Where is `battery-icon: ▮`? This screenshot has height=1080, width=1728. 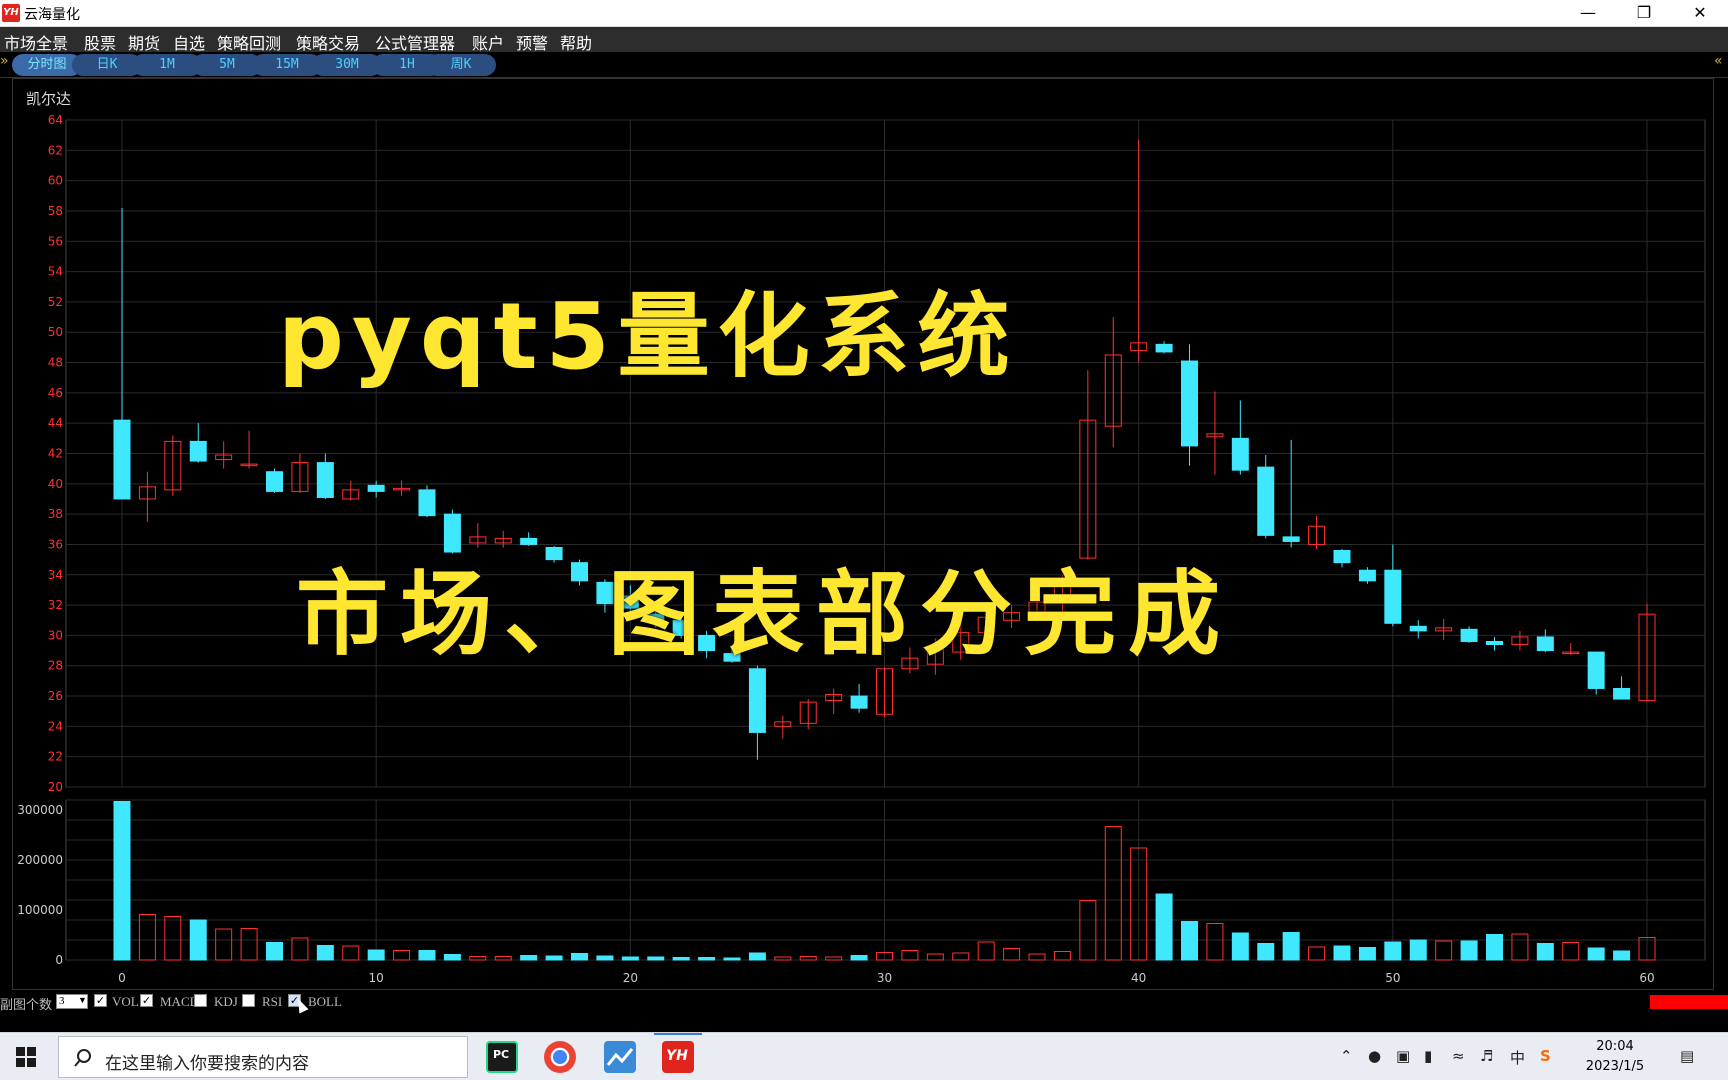
battery-icon: ▮ is located at coordinates (1428, 1056).